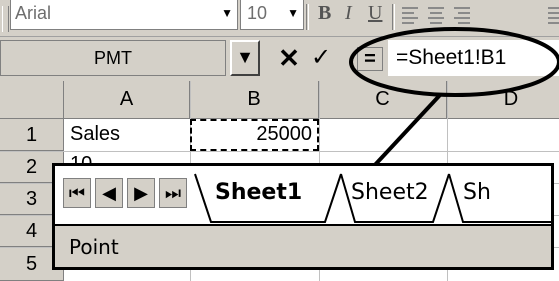  Describe the element at coordinates (464, 14) in the screenshot. I see `align-right-icon` at that location.